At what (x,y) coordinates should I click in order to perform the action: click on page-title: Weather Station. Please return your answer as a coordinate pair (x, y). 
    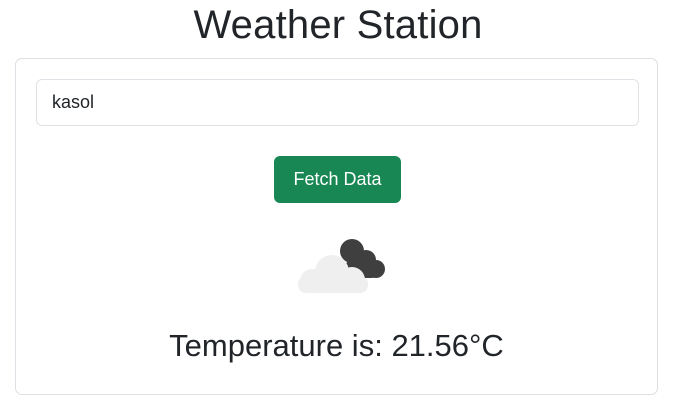
    Looking at the image, I should click on (338, 25).